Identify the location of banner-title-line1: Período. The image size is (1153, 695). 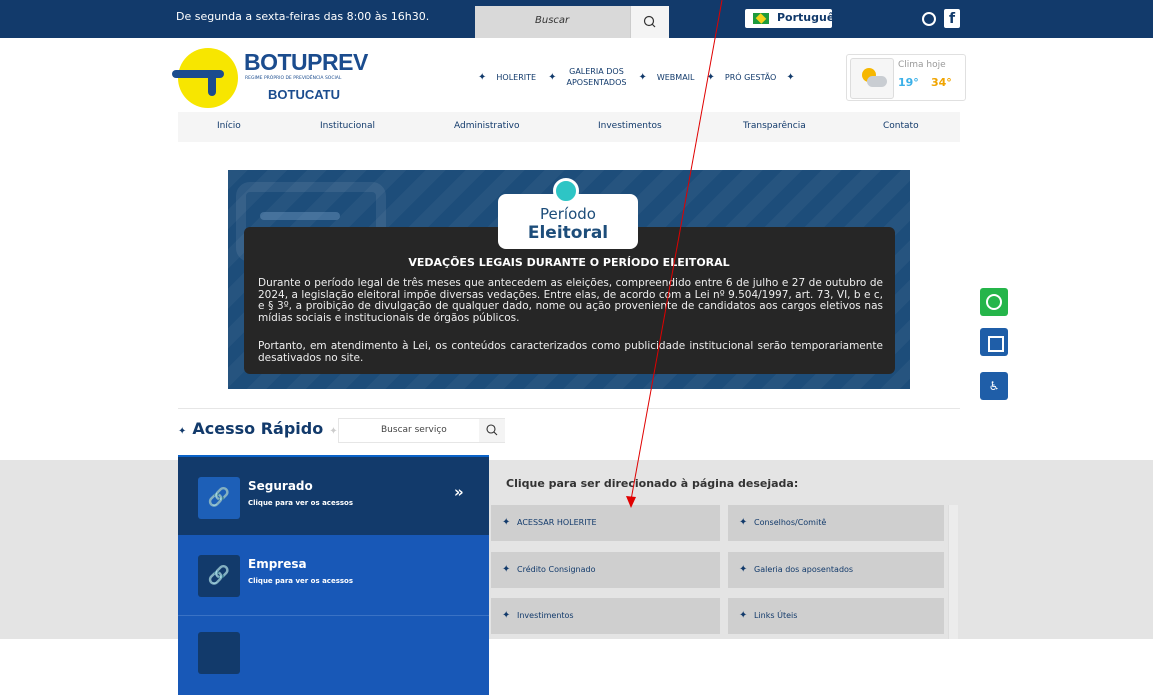
(568, 214).